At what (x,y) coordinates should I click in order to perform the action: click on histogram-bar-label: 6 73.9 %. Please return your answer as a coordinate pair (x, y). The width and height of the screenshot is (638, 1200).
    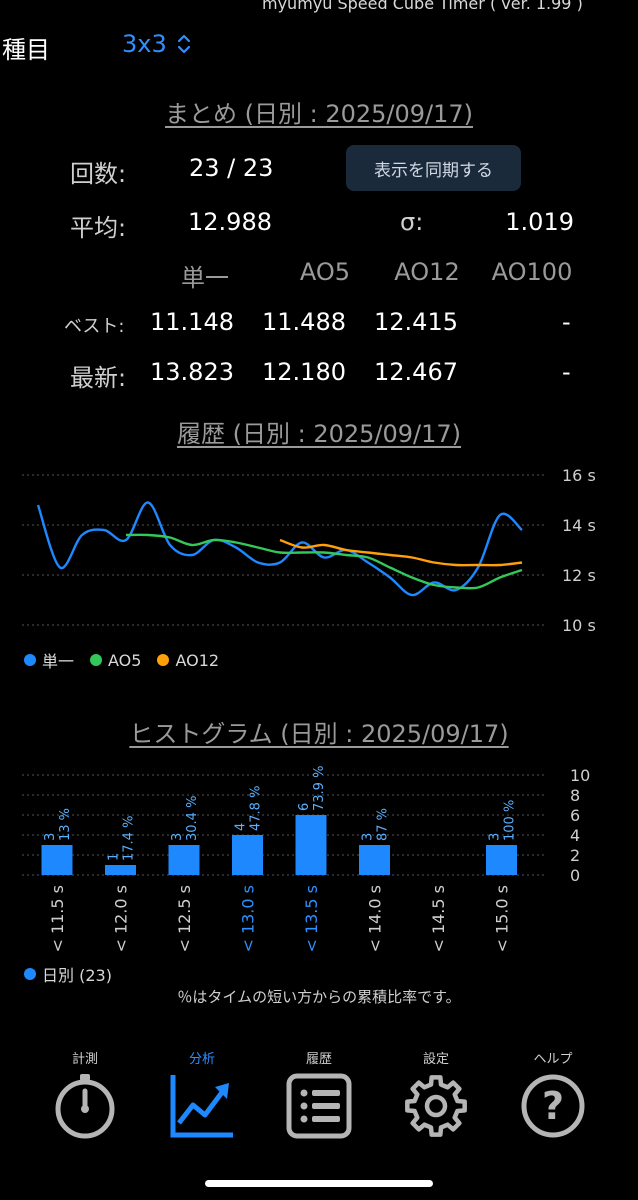
    Looking at the image, I should click on (312, 788).